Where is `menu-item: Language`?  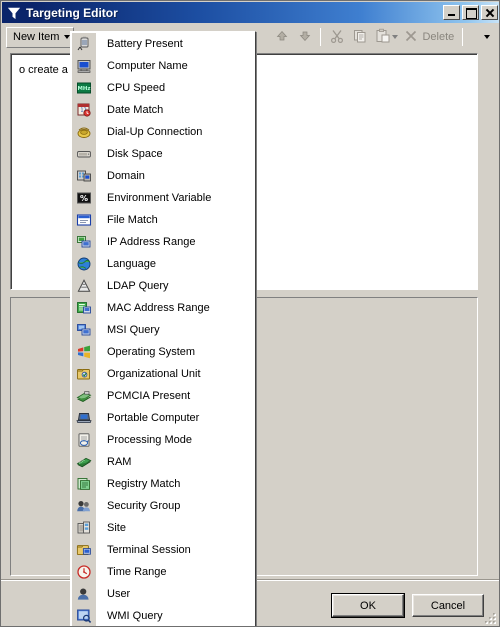 menu-item: Language is located at coordinates (163, 264).